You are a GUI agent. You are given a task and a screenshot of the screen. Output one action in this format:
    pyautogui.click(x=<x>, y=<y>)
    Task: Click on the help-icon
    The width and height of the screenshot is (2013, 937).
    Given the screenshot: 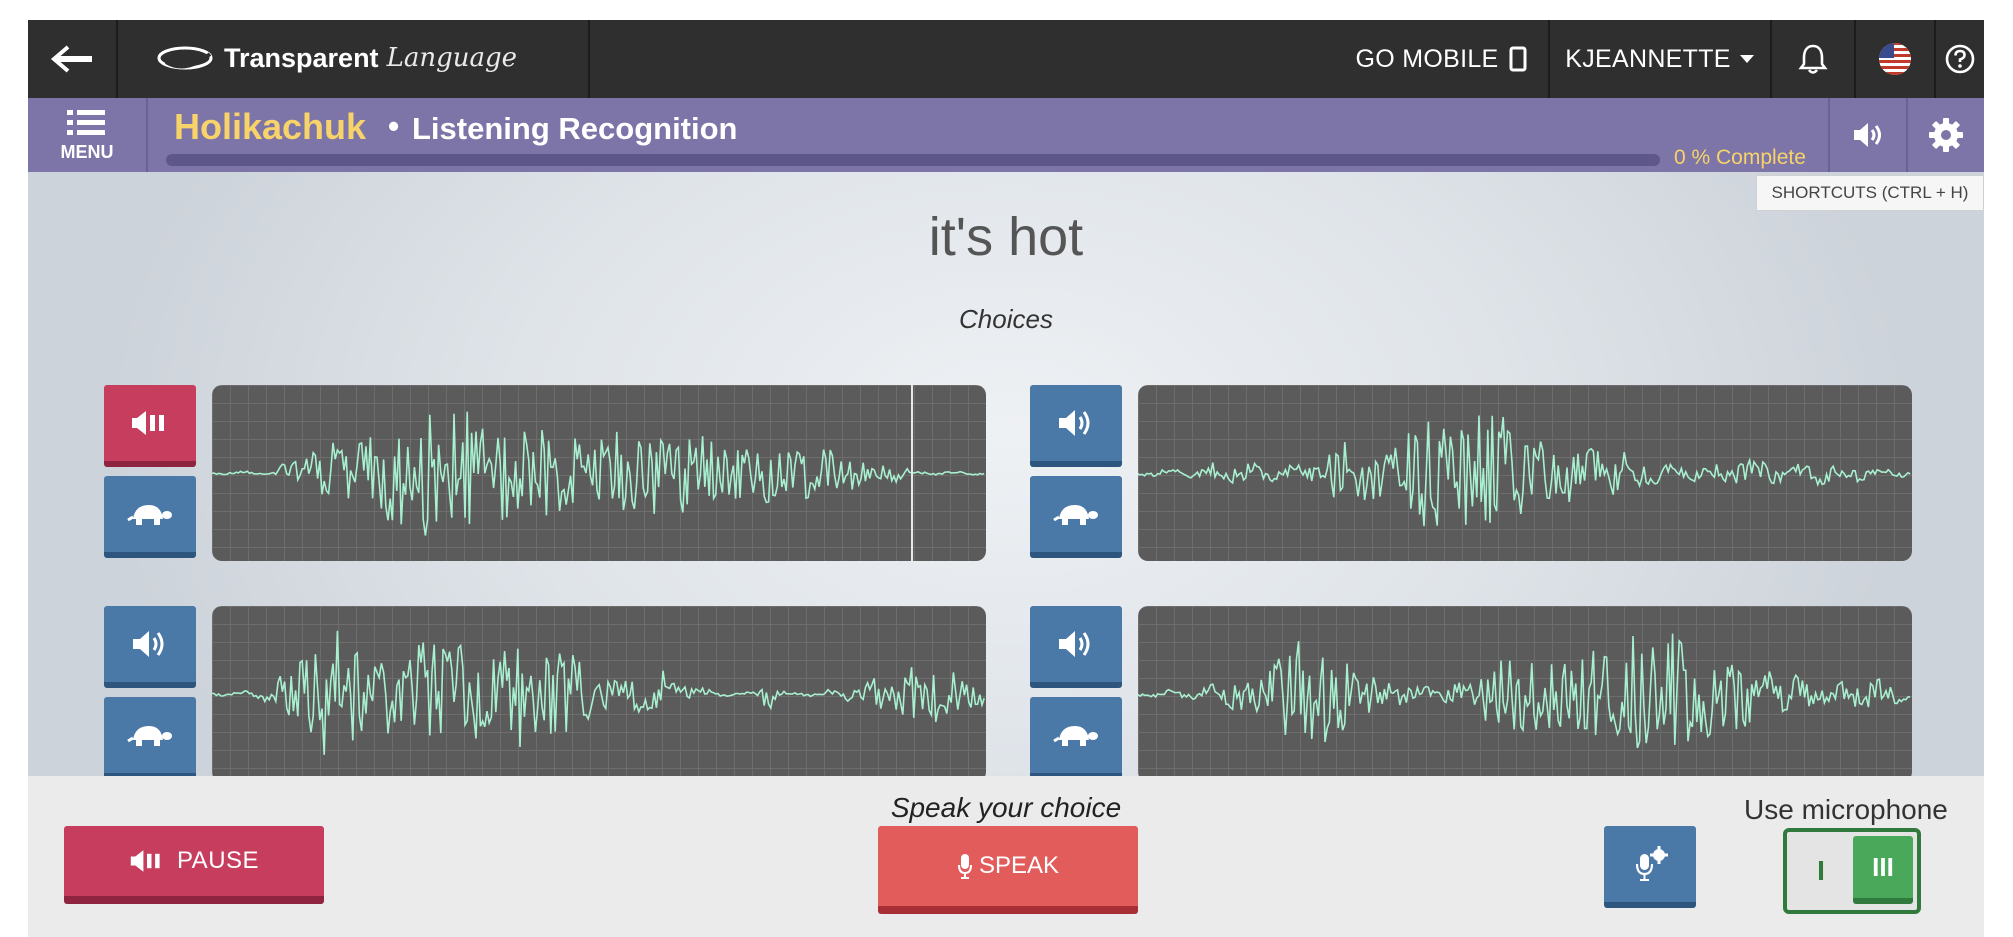 What is the action you would take?
    pyautogui.click(x=1960, y=59)
    